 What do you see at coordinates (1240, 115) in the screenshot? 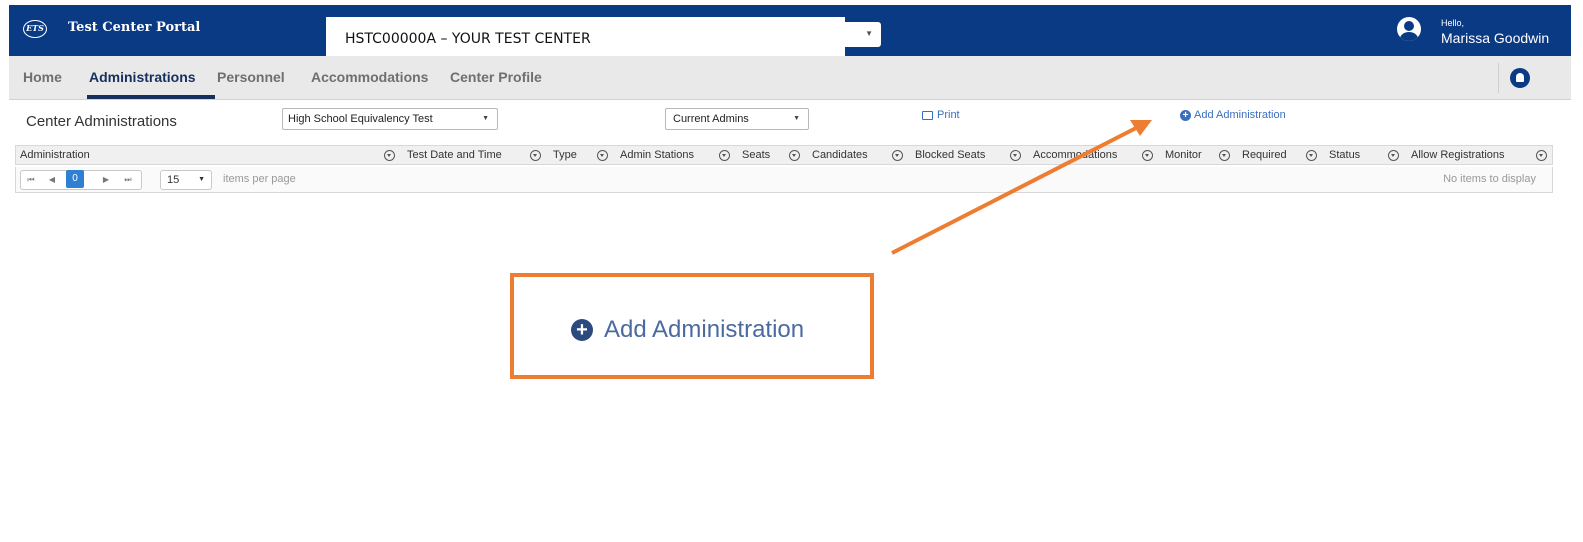
I see `add-administration-link: Add Administration` at bounding box center [1240, 115].